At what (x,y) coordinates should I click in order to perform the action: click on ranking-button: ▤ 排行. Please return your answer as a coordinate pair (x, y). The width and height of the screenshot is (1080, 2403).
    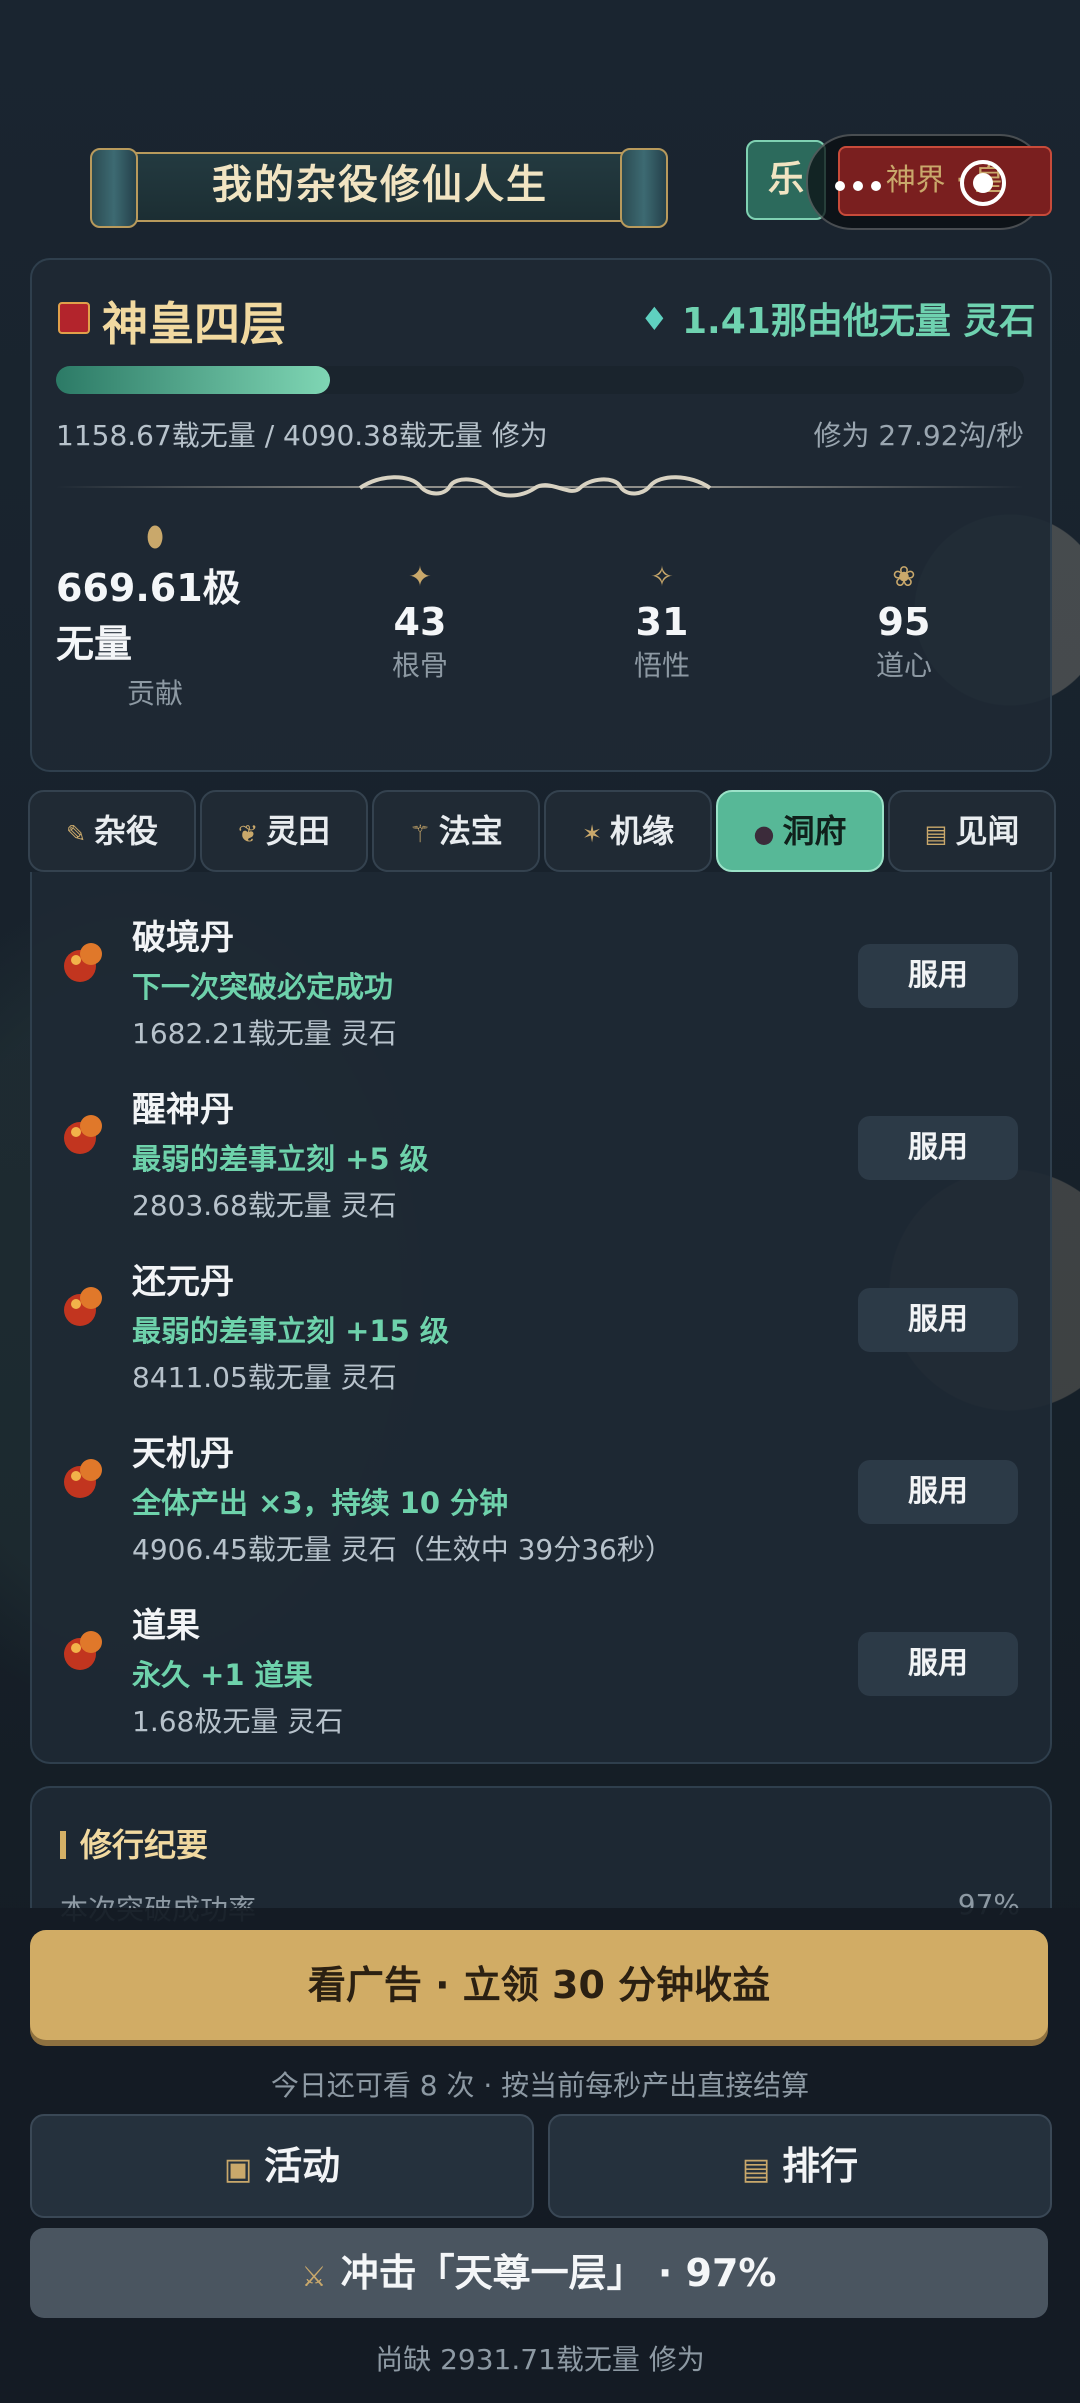
    Looking at the image, I should click on (800, 2166).